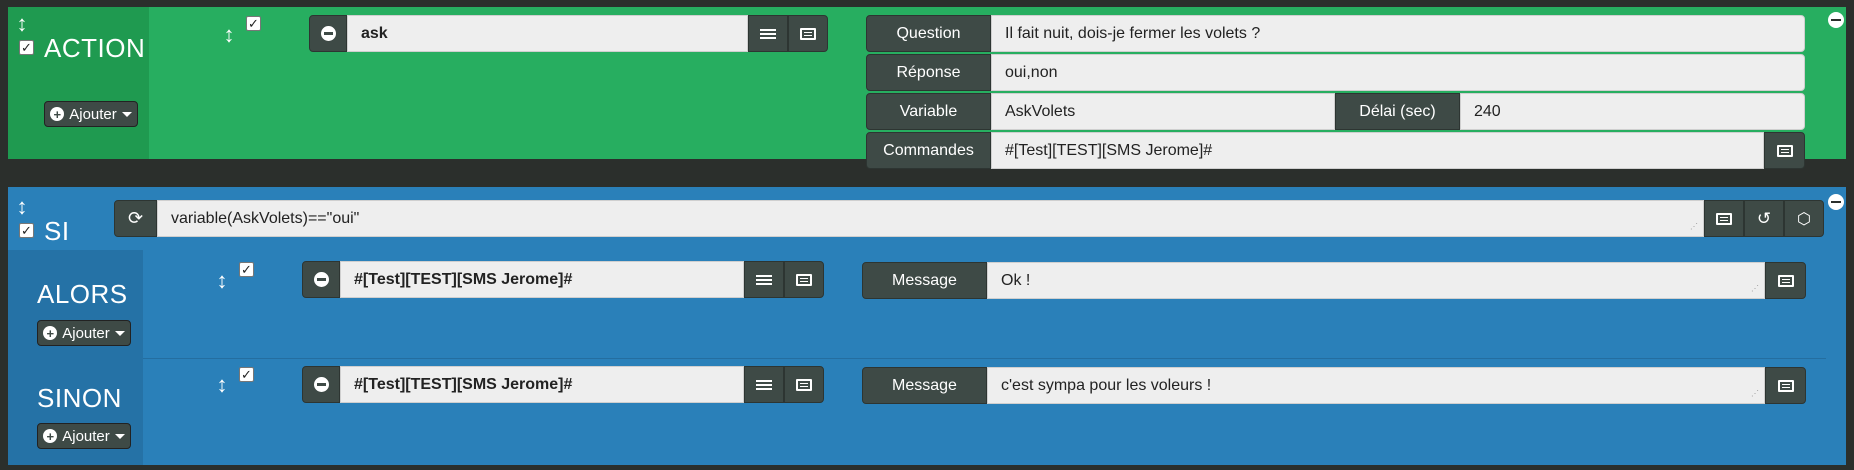  I want to click on sinon-select-command-button, so click(764, 384).